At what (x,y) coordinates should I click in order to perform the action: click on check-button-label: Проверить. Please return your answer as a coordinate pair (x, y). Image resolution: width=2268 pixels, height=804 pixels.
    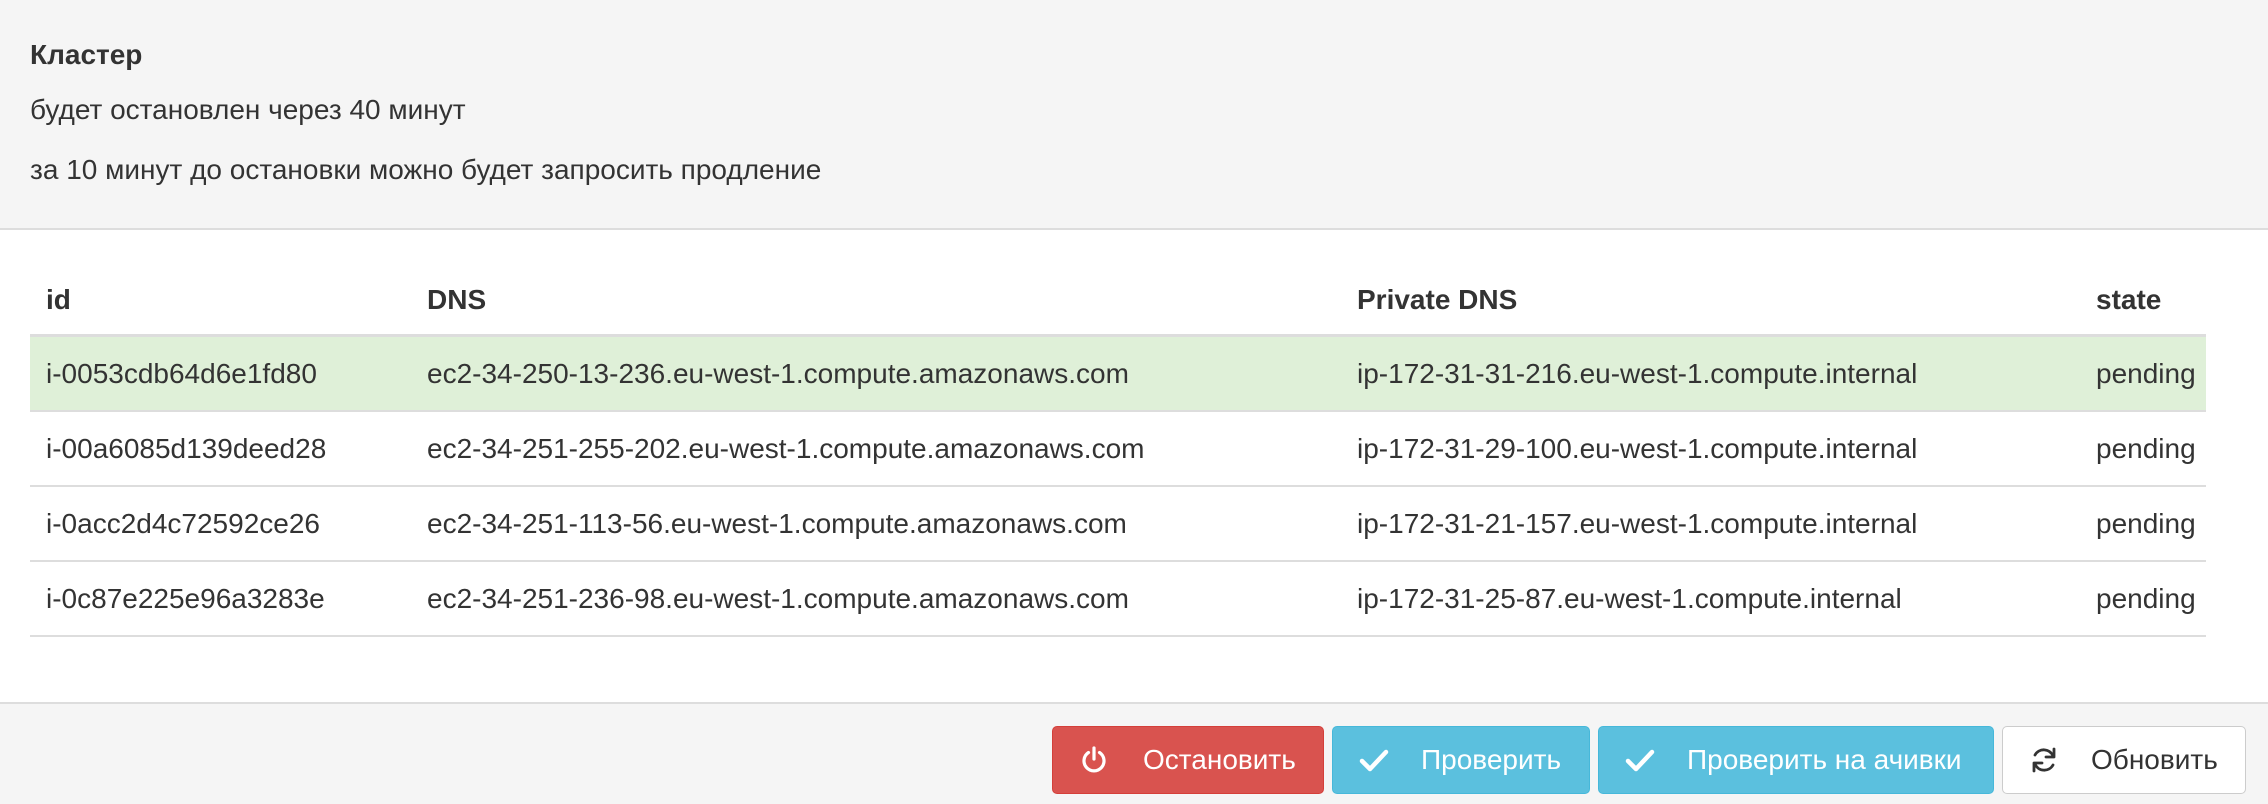
    Looking at the image, I should click on (1491, 759).